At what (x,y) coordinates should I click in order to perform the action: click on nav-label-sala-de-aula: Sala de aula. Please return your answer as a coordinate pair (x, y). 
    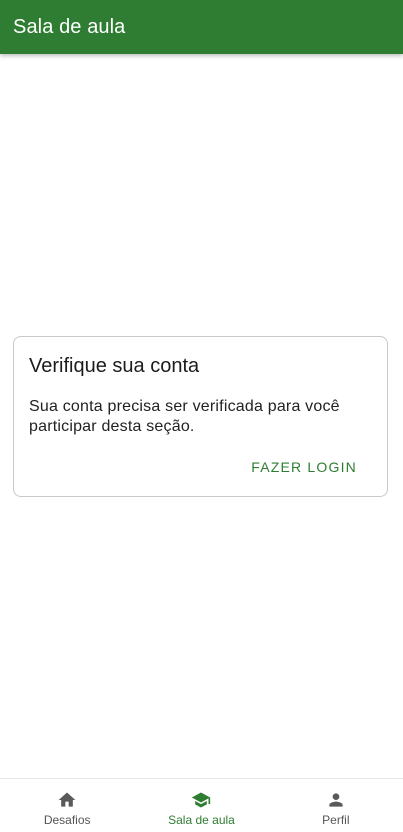
    Looking at the image, I should click on (201, 820).